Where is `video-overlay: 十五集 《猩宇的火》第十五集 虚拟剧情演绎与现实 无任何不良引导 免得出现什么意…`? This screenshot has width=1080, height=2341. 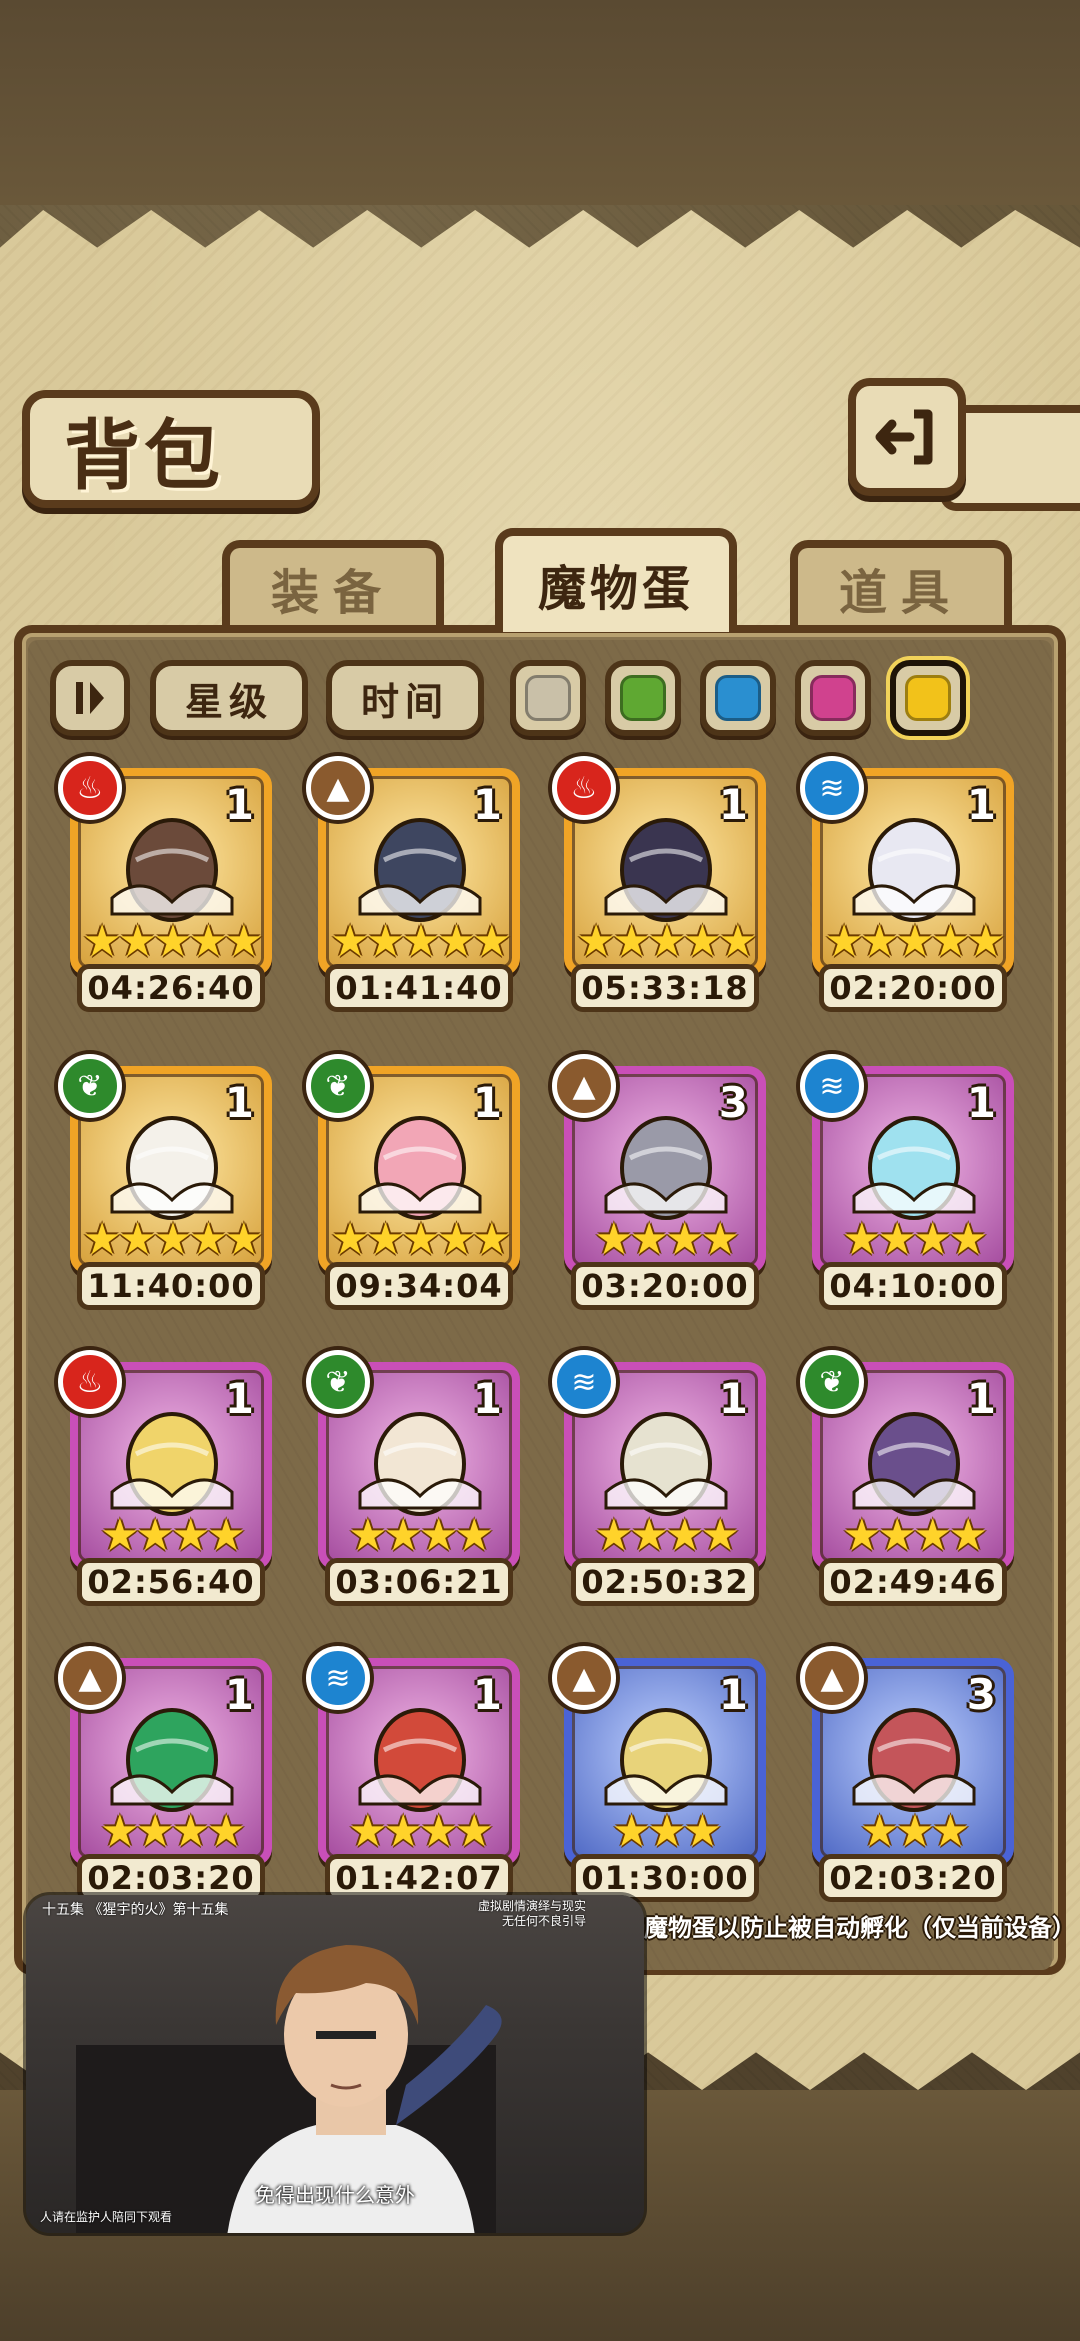 video-overlay: 十五集 《猩宇的火》第十五集 虚拟剧情演绎与现实 无任何不良引导 免得出现什么意… is located at coordinates (335, 2064).